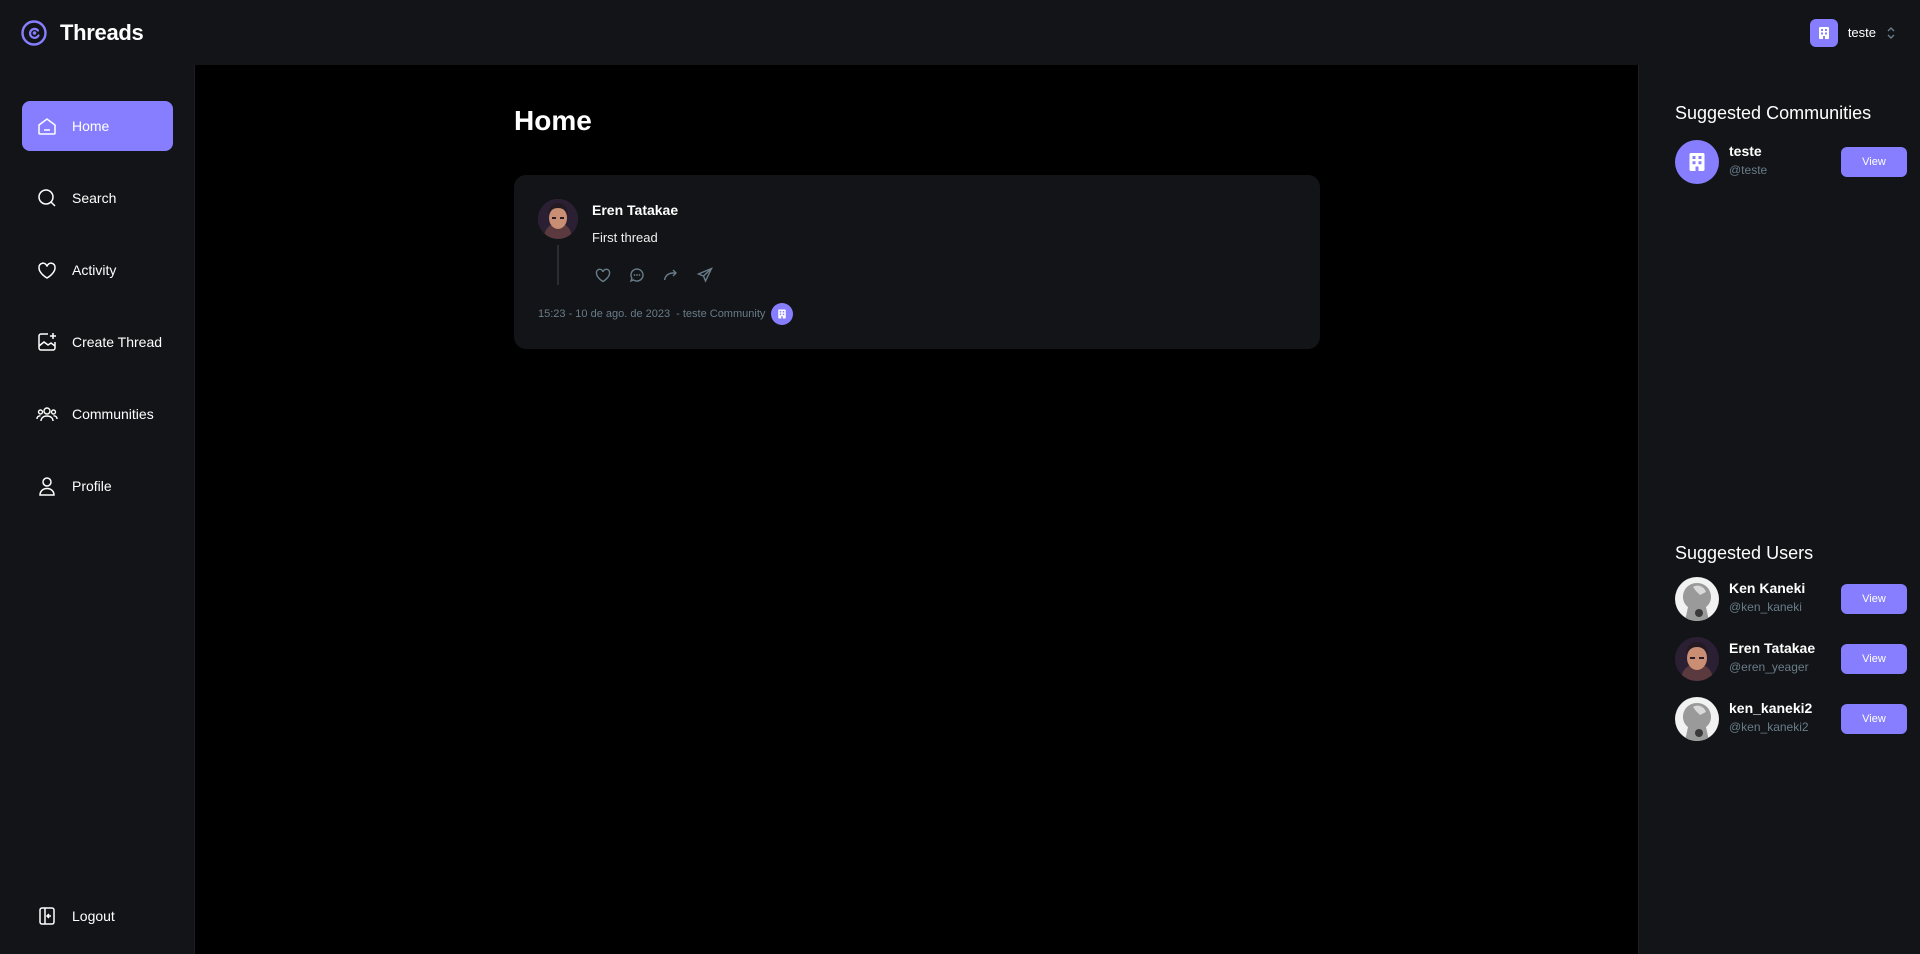 The image size is (1920, 954). I want to click on chevron-up-down-icon, so click(1891, 33).